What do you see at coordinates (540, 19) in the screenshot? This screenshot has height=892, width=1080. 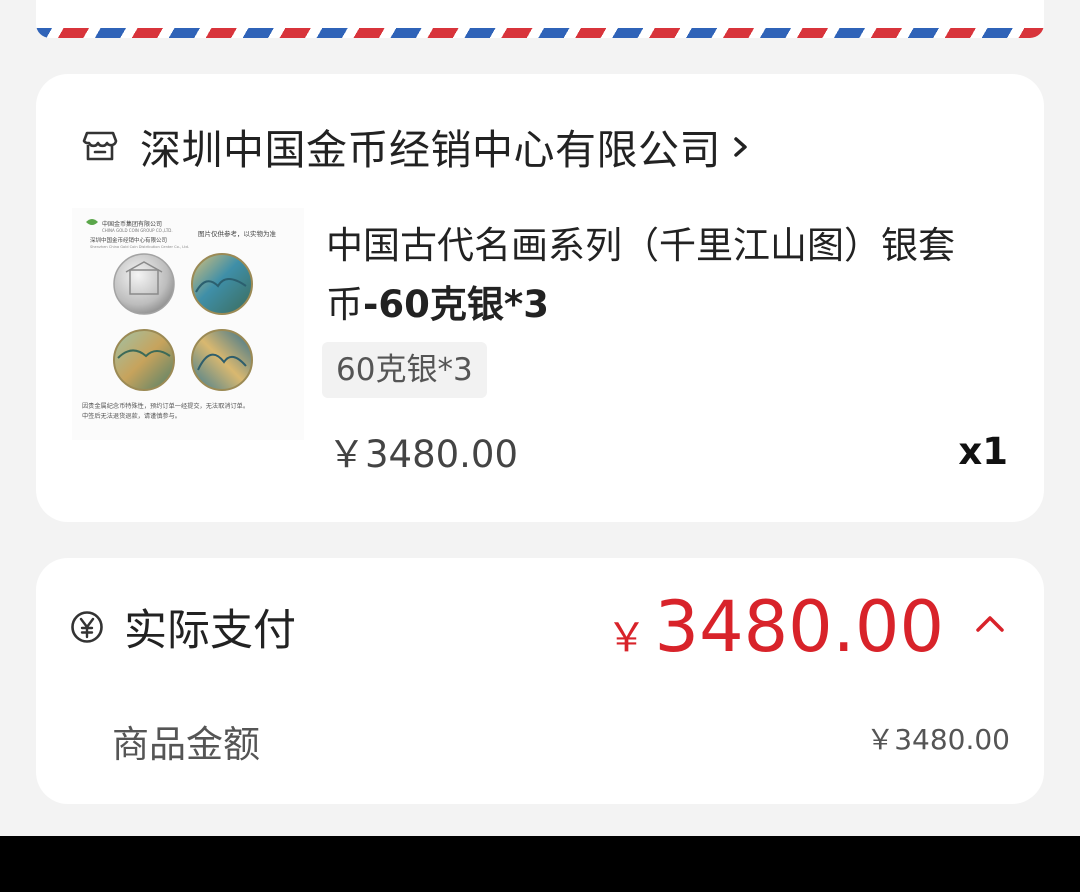 I see `address-card` at bounding box center [540, 19].